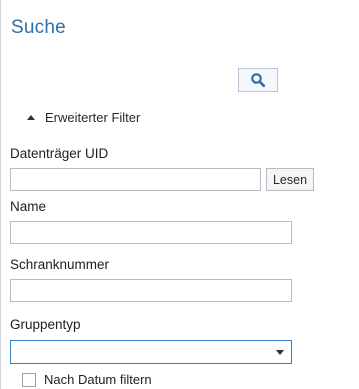 This screenshot has height=389, width=359. I want to click on name-label: Name, so click(28, 206).